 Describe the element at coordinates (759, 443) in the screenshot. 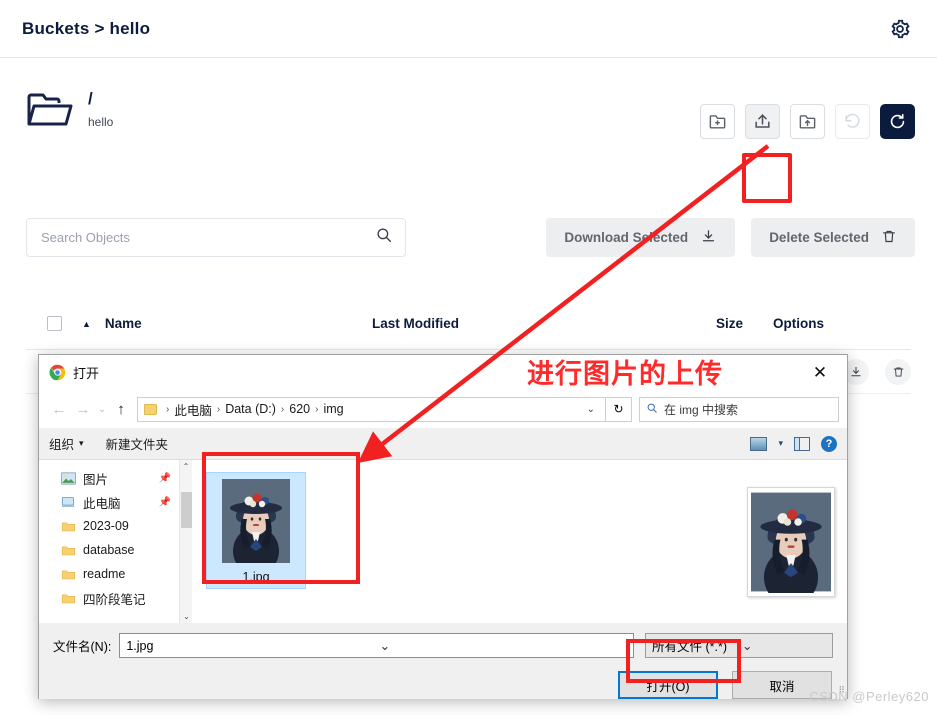

I see `view-options-icon` at that location.